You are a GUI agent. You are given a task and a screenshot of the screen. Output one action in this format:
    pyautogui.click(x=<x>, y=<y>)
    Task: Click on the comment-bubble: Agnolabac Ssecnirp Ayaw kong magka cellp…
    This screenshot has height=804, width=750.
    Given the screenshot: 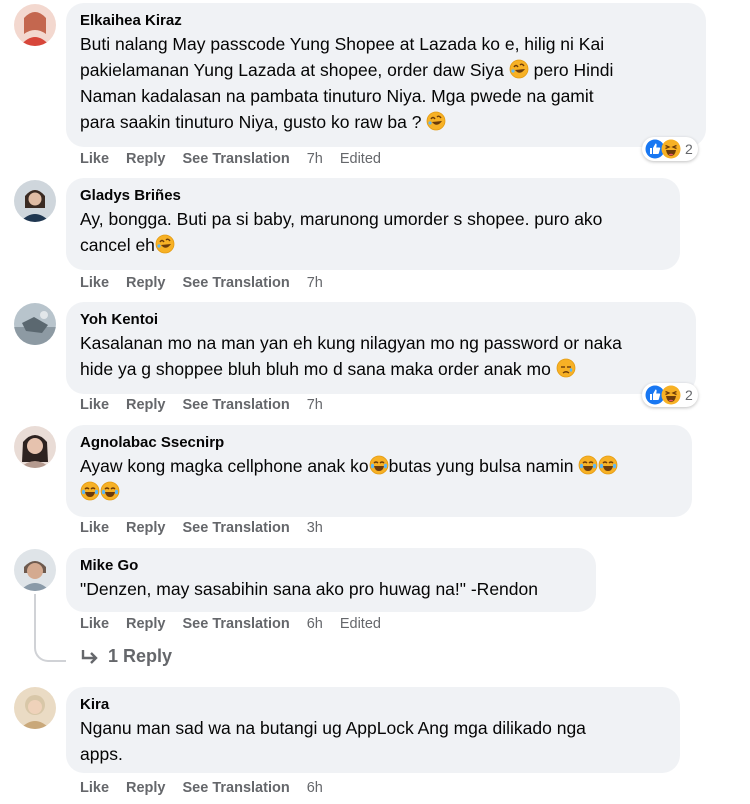 What is the action you would take?
    pyautogui.click(x=379, y=471)
    